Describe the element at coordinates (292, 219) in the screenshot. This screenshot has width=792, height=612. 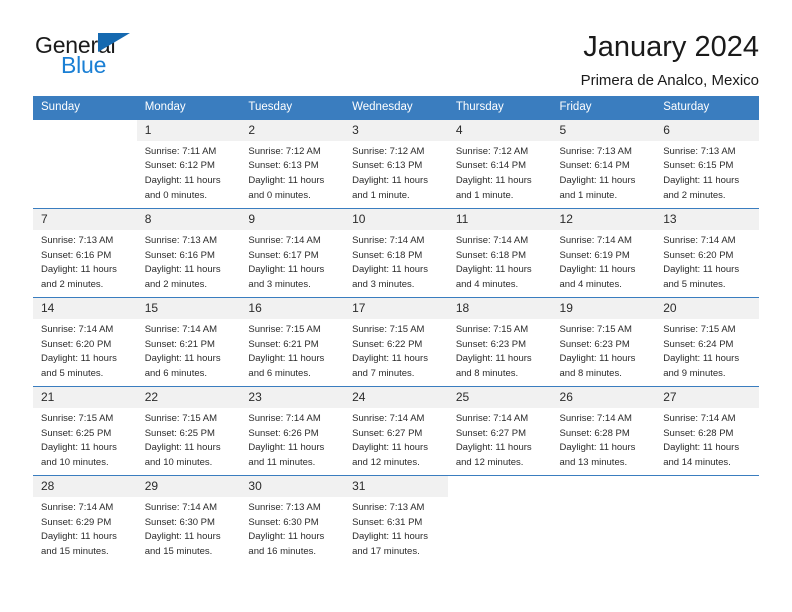
I see `day-number: 9` at that location.